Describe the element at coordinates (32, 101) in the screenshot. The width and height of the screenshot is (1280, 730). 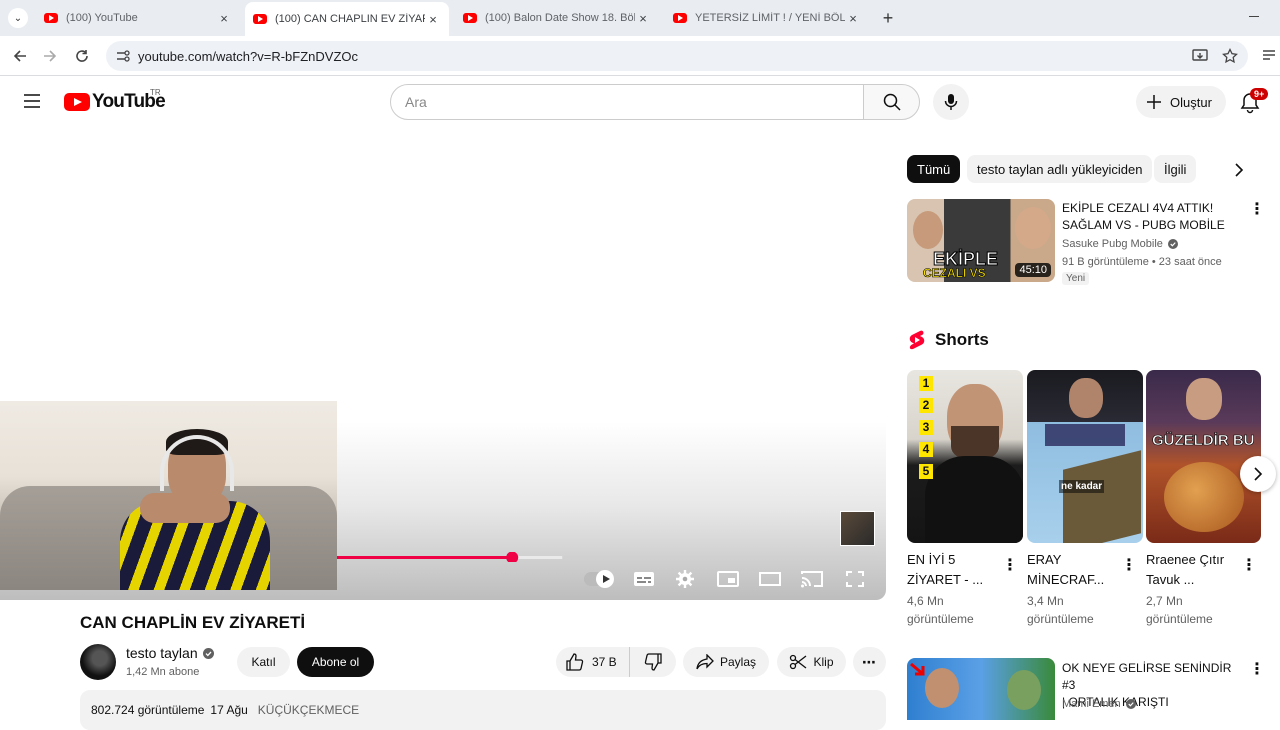
I see `hamburger-menu-icon` at that location.